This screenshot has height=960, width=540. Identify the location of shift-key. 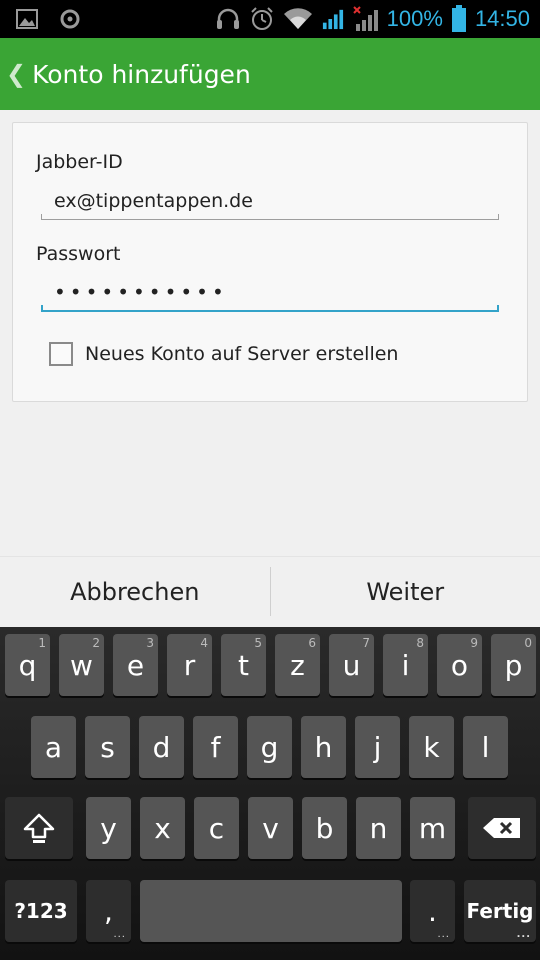
(39, 828).